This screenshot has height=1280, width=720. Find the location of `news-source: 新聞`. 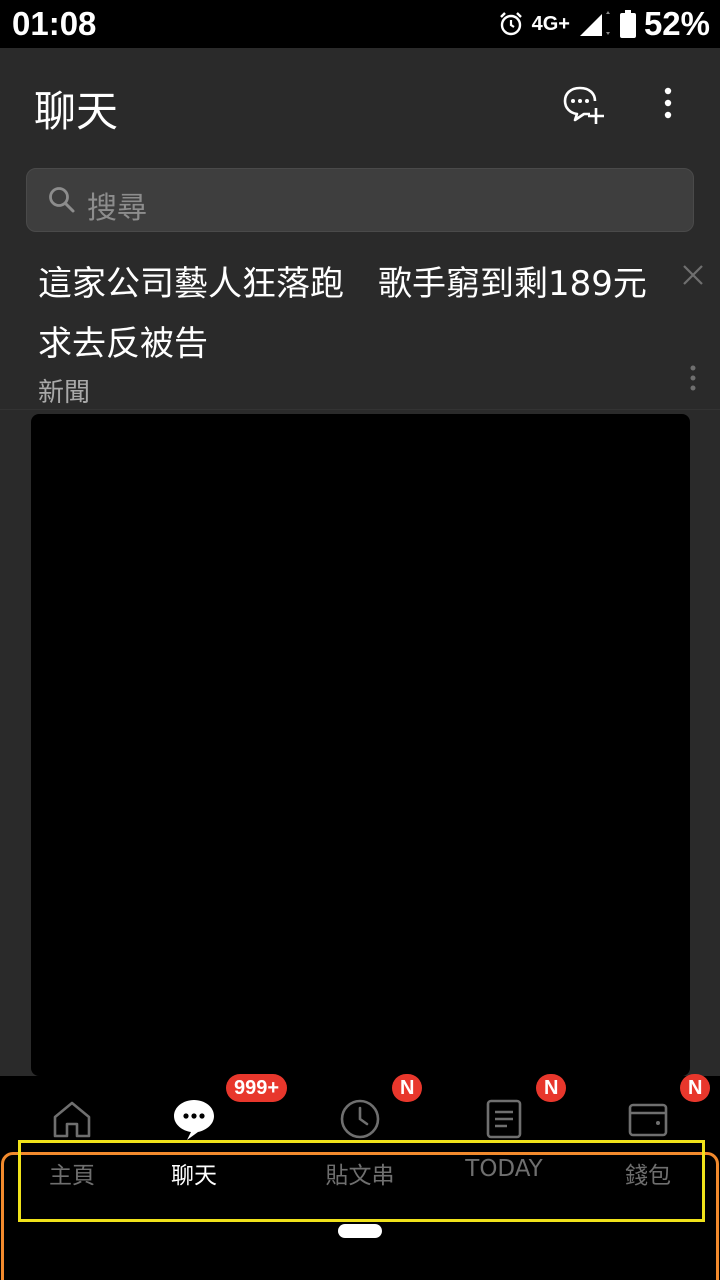

news-source: 新聞 is located at coordinates (64, 393).